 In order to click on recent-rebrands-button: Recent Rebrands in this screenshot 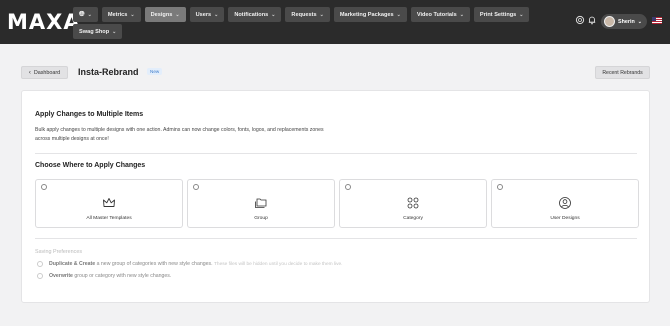, I will do `click(622, 72)`.